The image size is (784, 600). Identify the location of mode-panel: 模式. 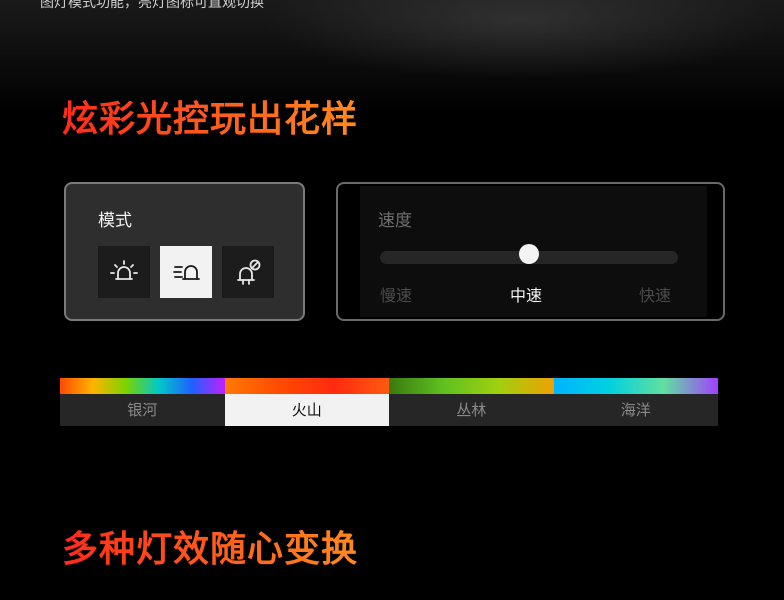
(184, 251).